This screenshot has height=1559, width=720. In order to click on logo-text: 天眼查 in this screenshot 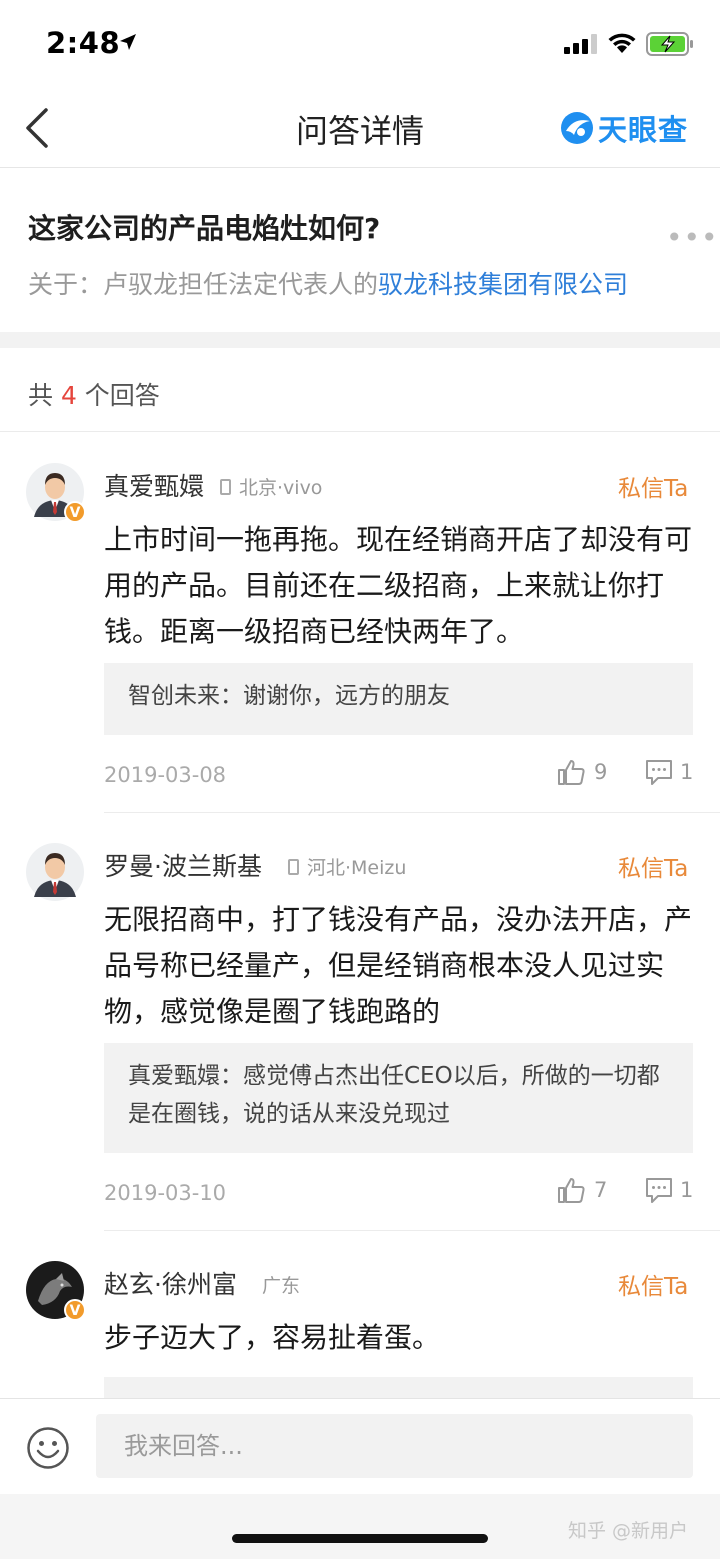, I will do `click(643, 130)`.